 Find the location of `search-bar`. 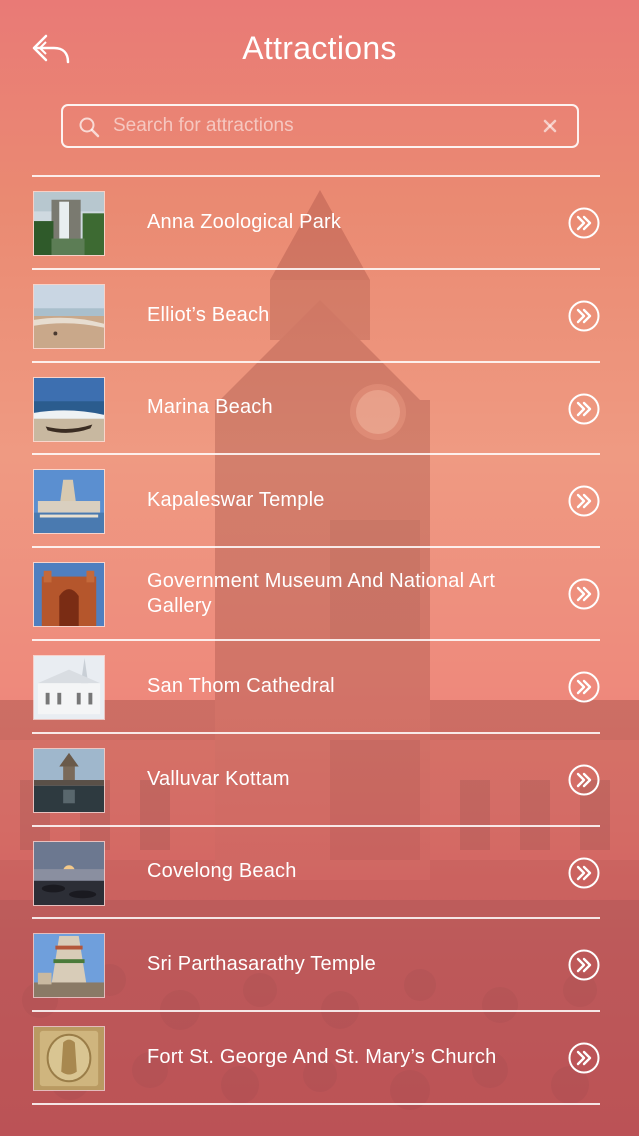

search-bar is located at coordinates (320, 126).